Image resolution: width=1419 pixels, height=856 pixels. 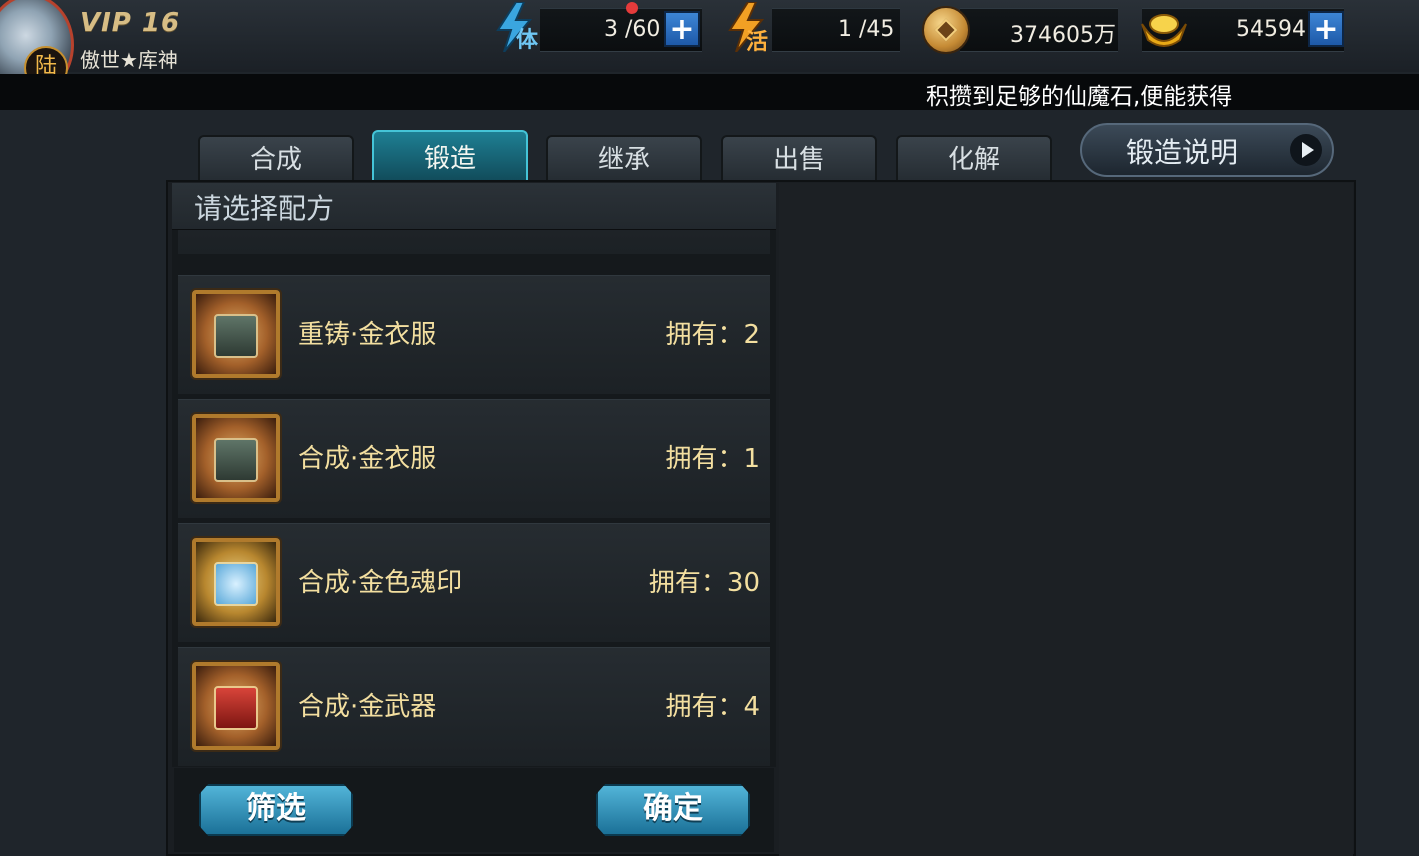 I want to click on tab-inherit: 继承, so click(x=624, y=158).